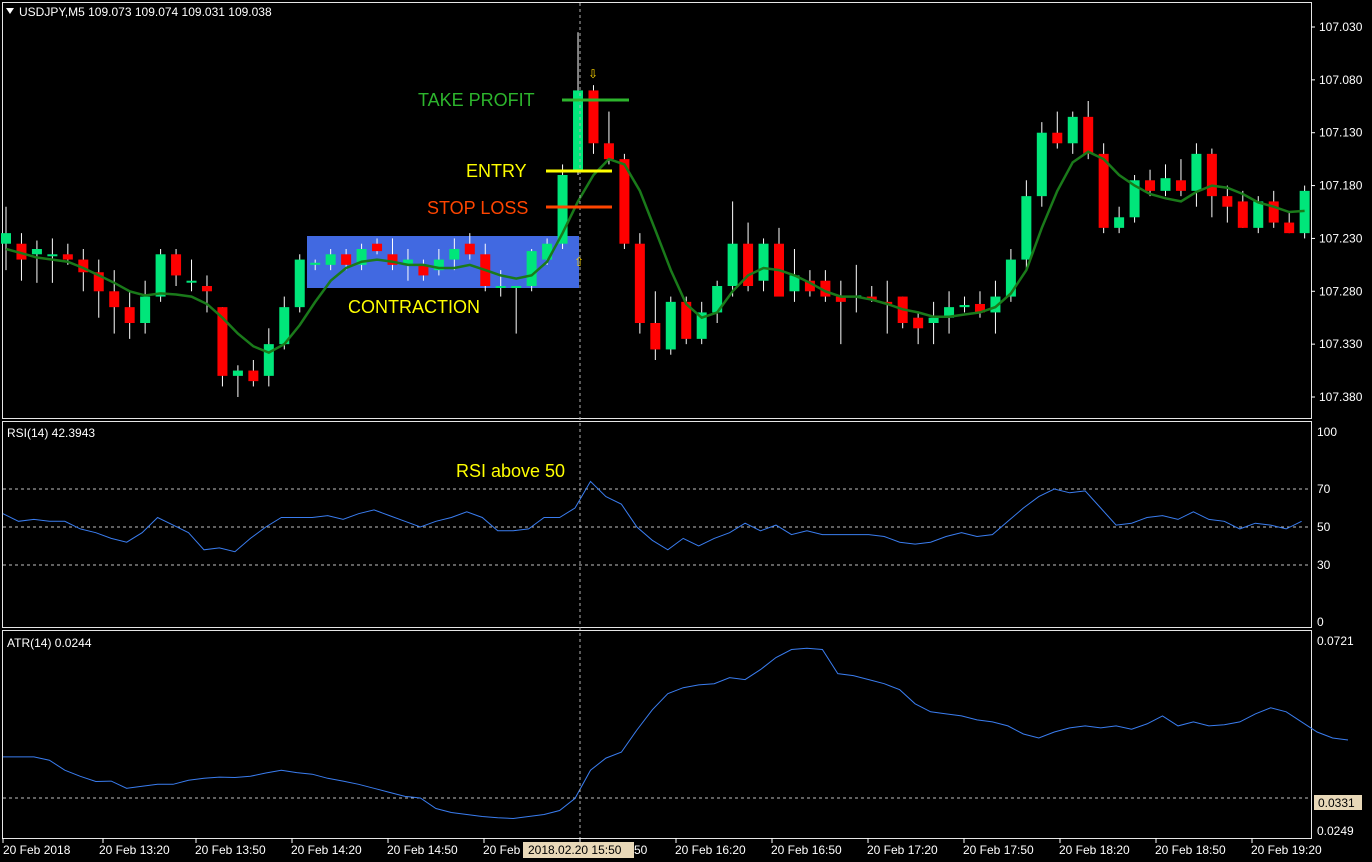 This screenshot has width=1372, height=862. What do you see at coordinates (1341, 397) in the screenshot?
I see `price-tick-label: 107.380` at bounding box center [1341, 397].